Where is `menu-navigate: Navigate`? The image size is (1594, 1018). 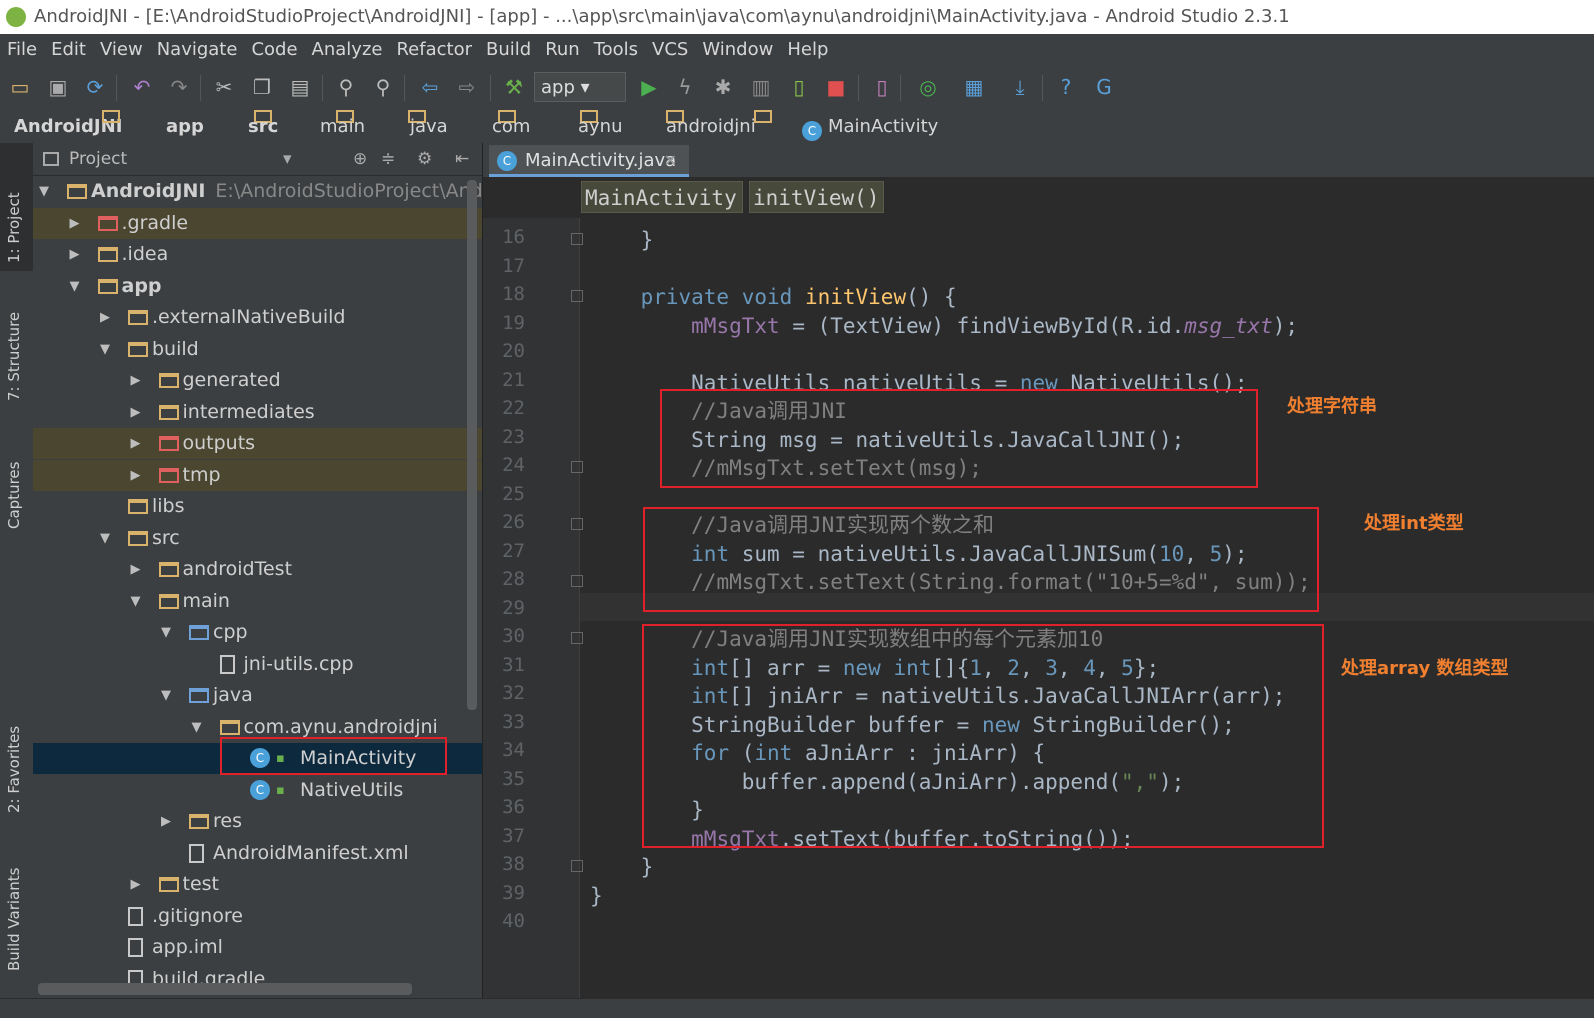 menu-navigate: Navigate is located at coordinates (197, 49).